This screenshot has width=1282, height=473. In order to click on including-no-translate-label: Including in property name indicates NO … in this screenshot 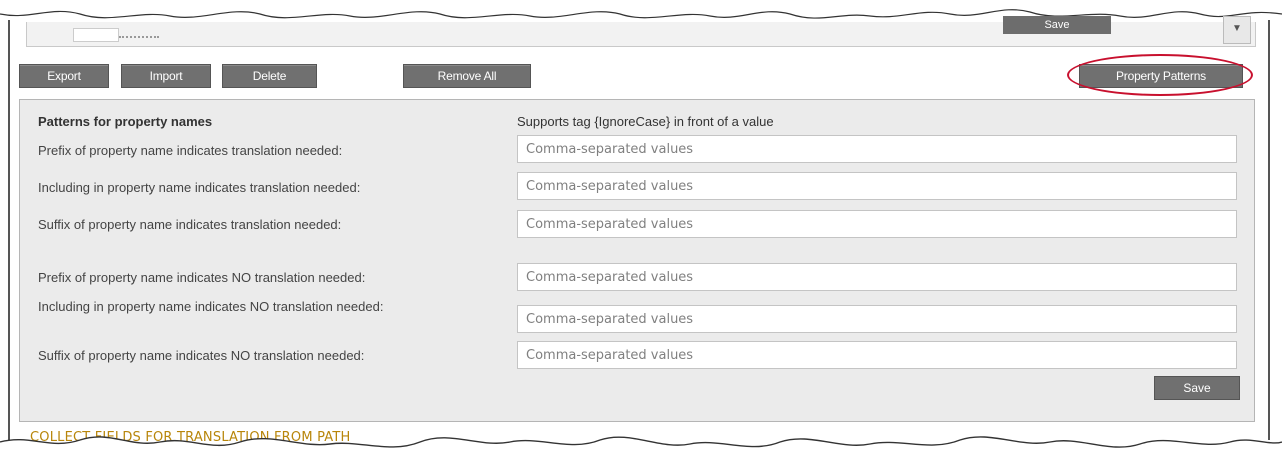, I will do `click(211, 306)`.